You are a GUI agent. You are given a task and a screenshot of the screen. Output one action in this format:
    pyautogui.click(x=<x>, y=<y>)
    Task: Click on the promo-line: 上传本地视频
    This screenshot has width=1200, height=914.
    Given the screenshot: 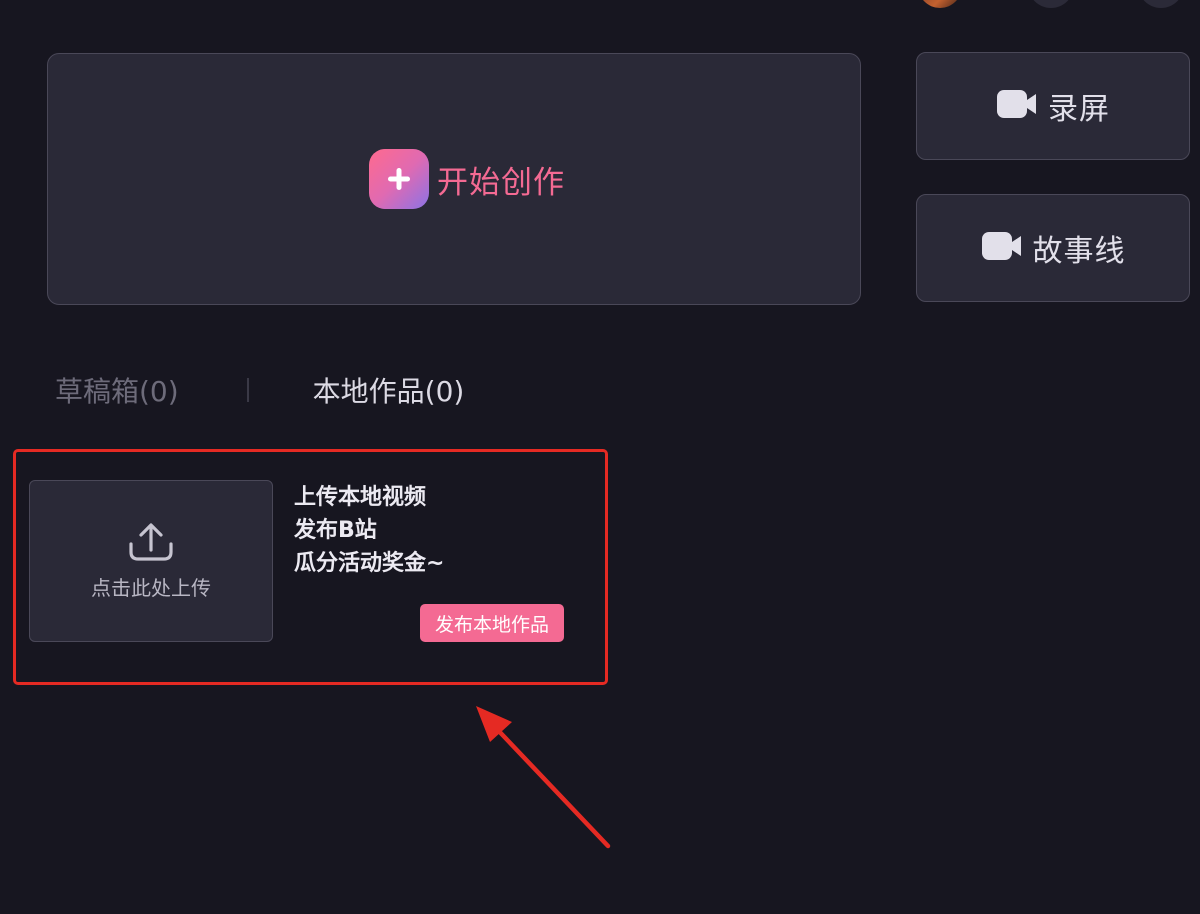 What is the action you would take?
    pyautogui.click(x=360, y=497)
    